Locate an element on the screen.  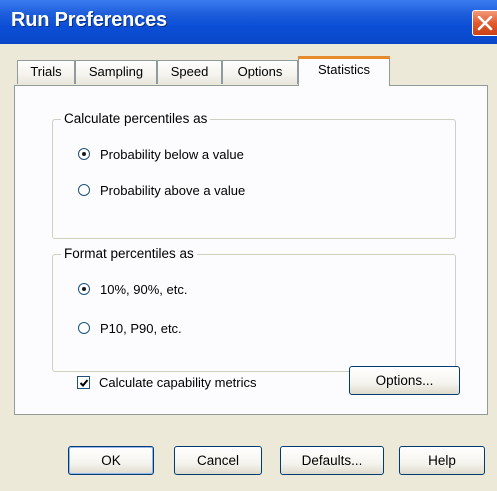
radio-label: Probability below a value is located at coordinates (172, 154).